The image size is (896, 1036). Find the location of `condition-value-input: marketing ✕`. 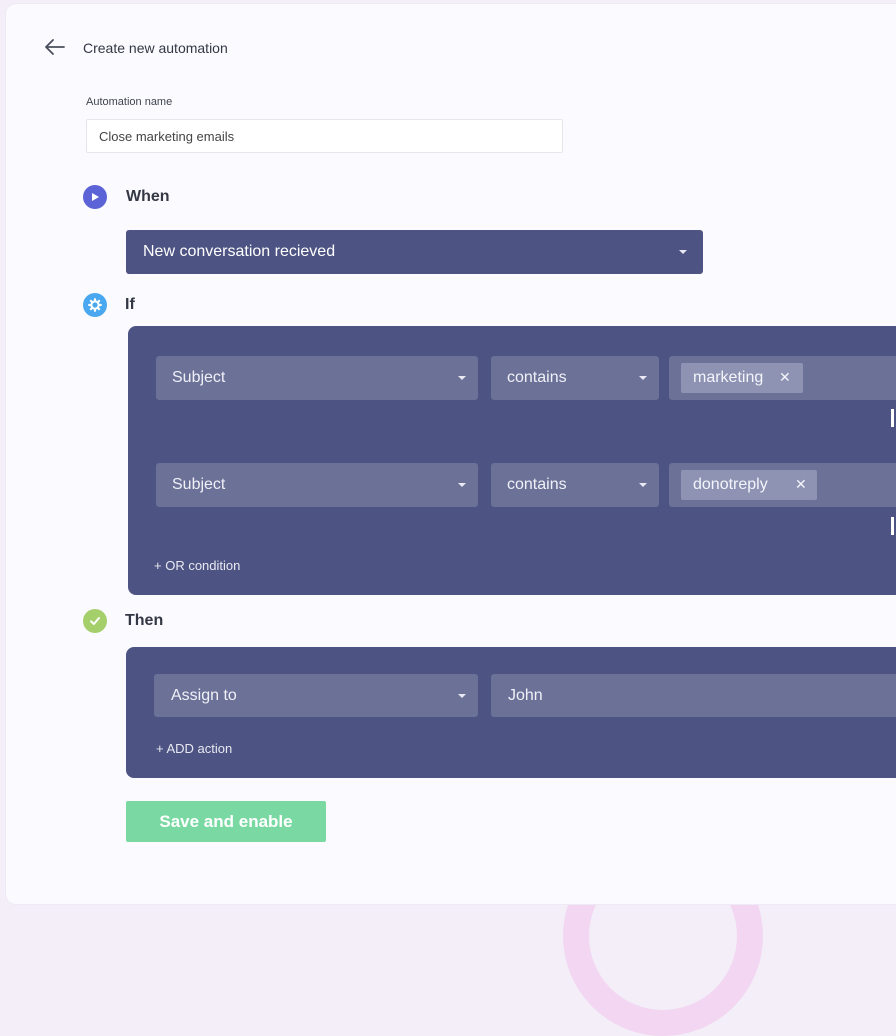

condition-value-input: marketing ✕ is located at coordinates (782, 378).